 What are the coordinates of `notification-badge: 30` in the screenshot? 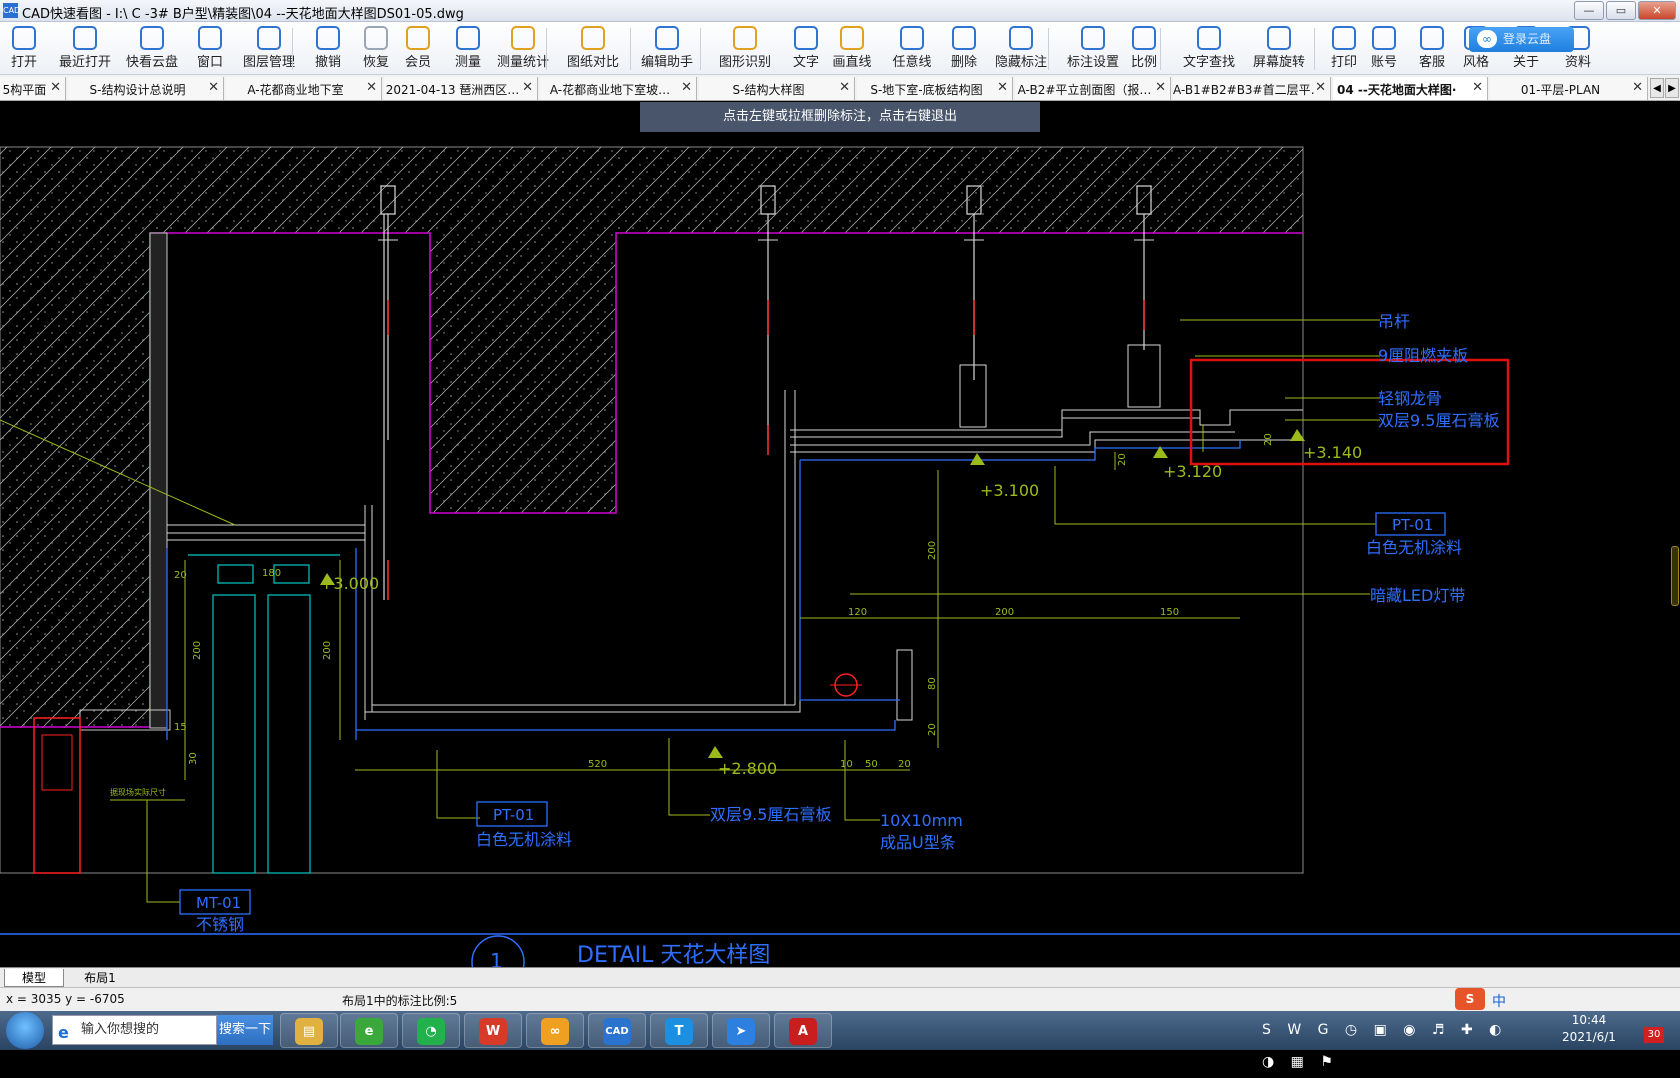 It's located at (1654, 1035).